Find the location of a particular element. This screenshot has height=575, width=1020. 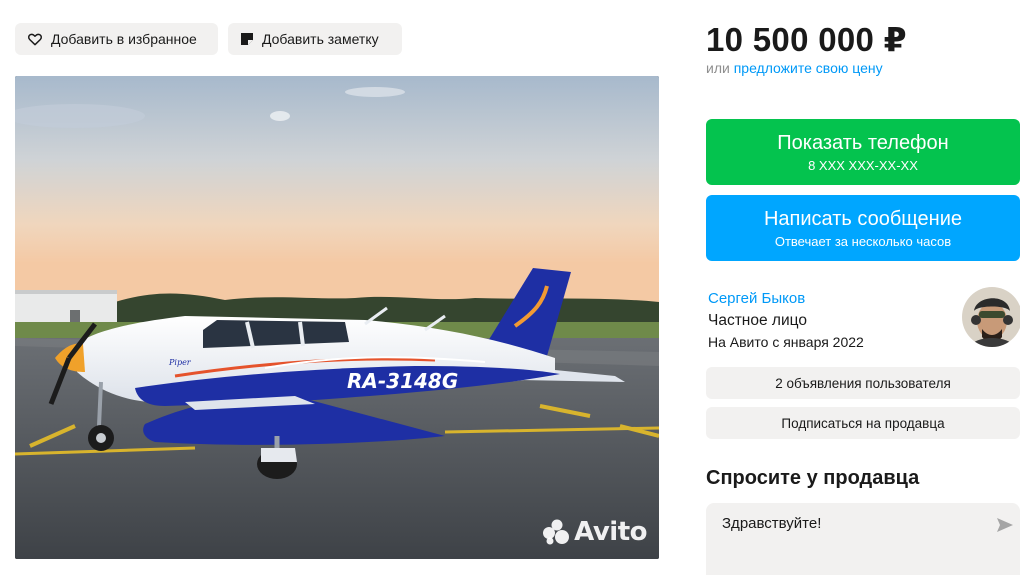

write-message-label: Написать сообщение is located at coordinates (862, 218).